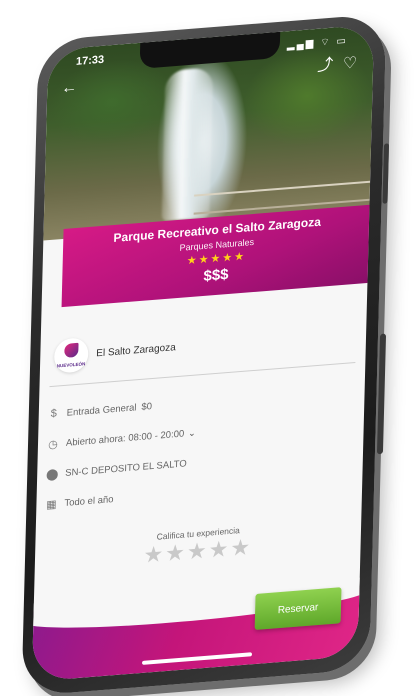 The width and height of the screenshot is (420, 696). What do you see at coordinates (53, 414) in the screenshot?
I see `dollar-icon: $` at bounding box center [53, 414].